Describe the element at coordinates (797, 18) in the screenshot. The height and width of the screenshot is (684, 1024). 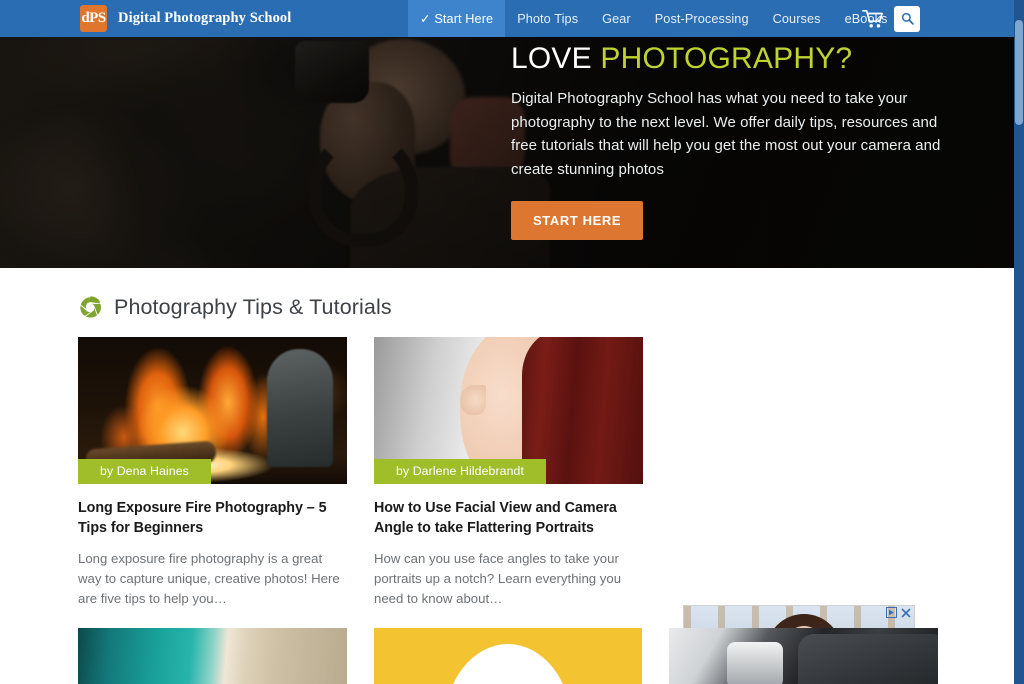
I see `nav-item-courses: Courses` at that location.